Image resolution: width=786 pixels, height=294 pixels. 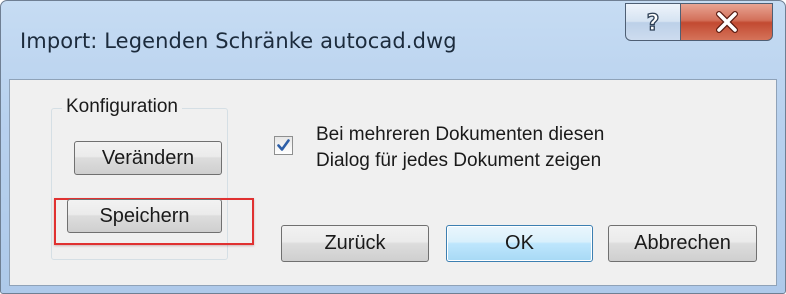 What do you see at coordinates (144, 216) in the screenshot?
I see `save-button: Speichern` at bounding box center [144, 216].